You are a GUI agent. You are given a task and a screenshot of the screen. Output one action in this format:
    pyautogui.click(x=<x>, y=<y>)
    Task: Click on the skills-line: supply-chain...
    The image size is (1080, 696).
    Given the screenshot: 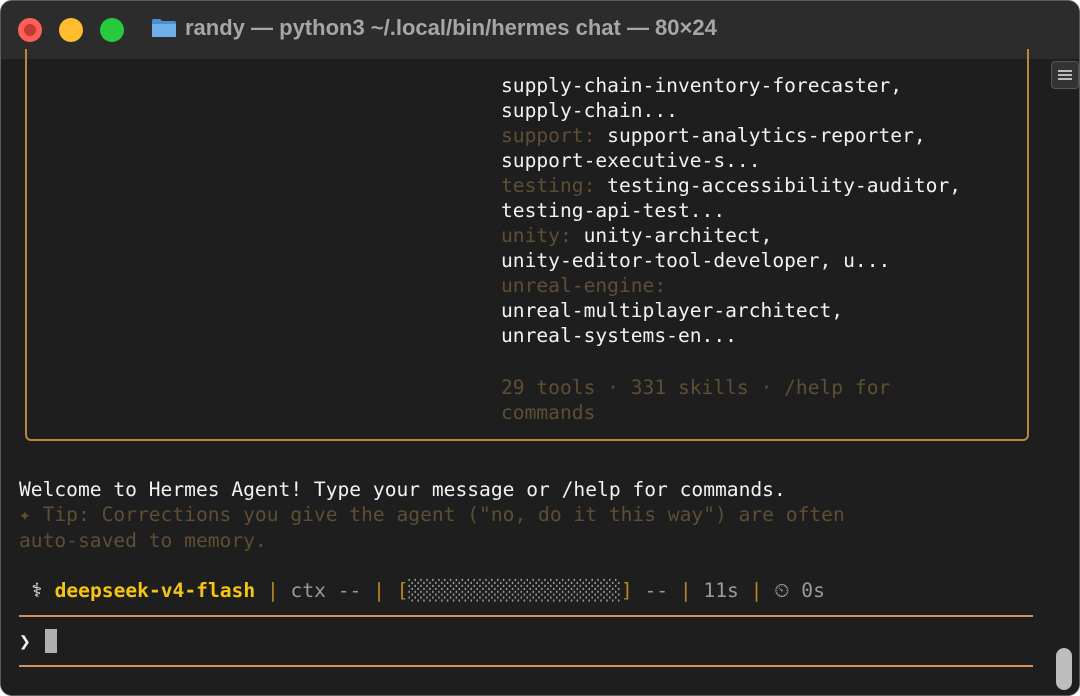 What is the action you would take?
    pyautogui.click(x=589, y=110)
    